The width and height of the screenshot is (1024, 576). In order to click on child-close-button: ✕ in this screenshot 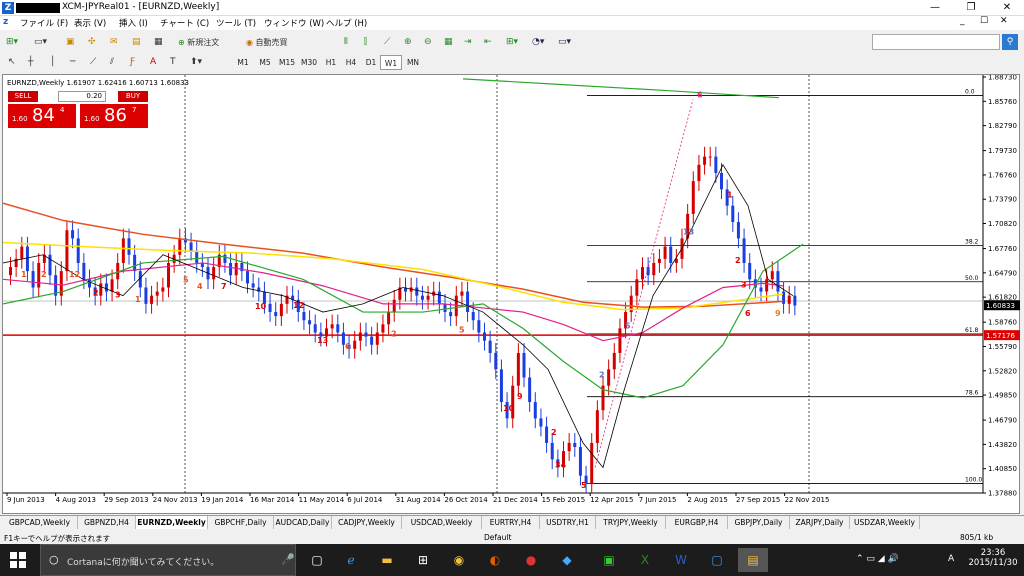, I will do `click(1004, 21)`.